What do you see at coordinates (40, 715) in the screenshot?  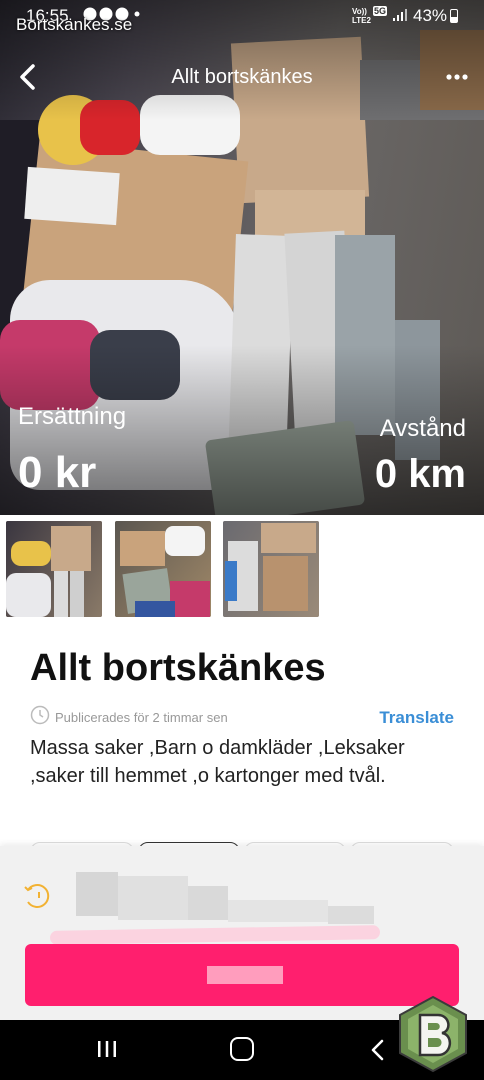 I see `clock-icon` at bounding box center [40, 715].